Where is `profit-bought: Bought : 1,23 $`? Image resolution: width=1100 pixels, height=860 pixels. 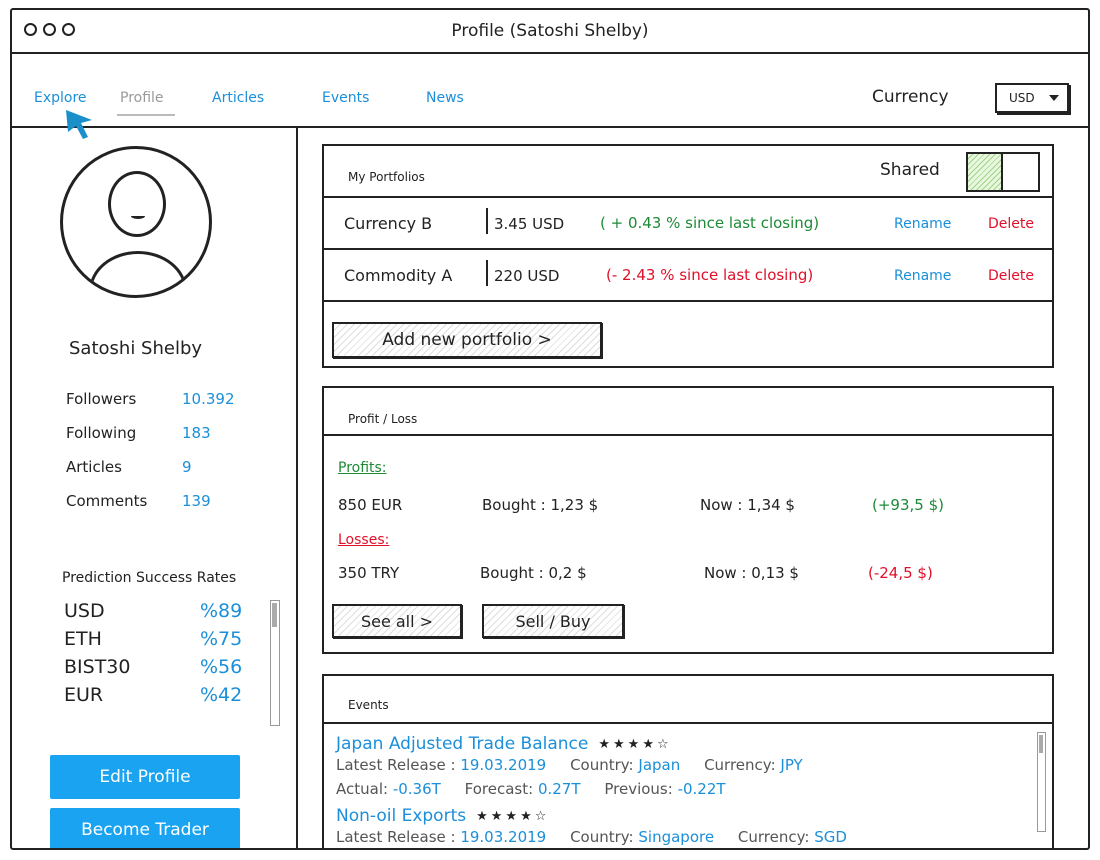 profit-bought: Bought : 1,23 $ is located at coordinates (540, 505).